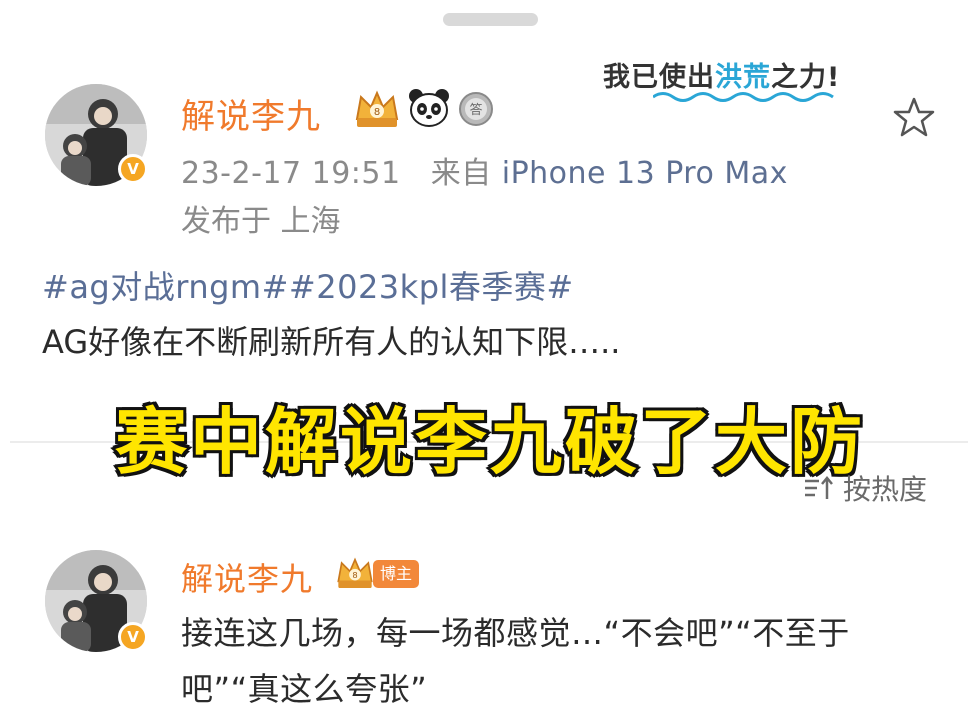  I want to click on panda-icon, so click(429, 108).